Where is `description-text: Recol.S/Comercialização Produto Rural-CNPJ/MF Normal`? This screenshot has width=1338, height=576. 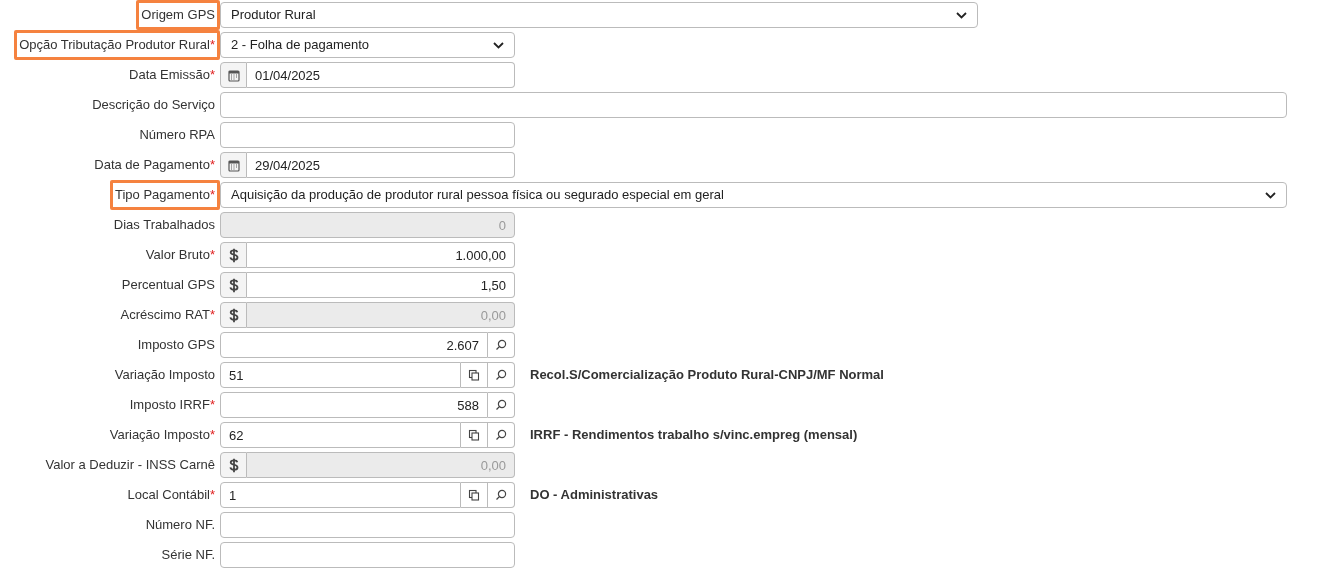
description-text: Recol.S/Comercialização Produto Rural-CNPJ/MF Normal is located at coordinates (707, 375).